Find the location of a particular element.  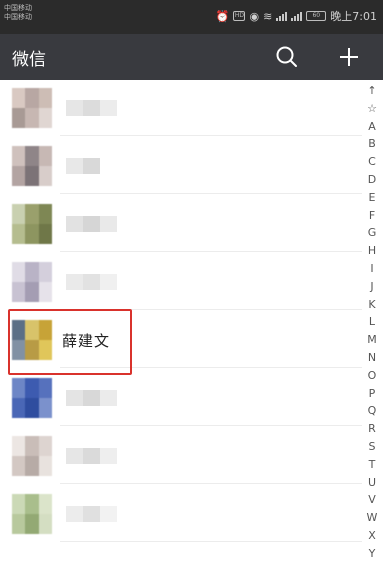

alarm-icon: ⏰ is located at coordinates (222, 16).